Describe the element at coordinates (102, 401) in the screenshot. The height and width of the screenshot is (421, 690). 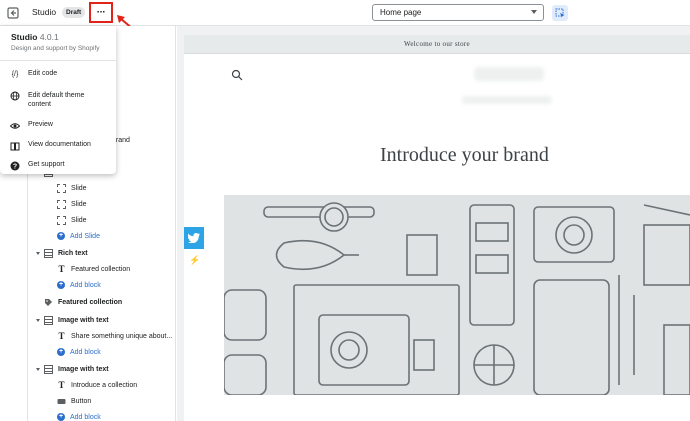
I see `block-button: Button` at that location.